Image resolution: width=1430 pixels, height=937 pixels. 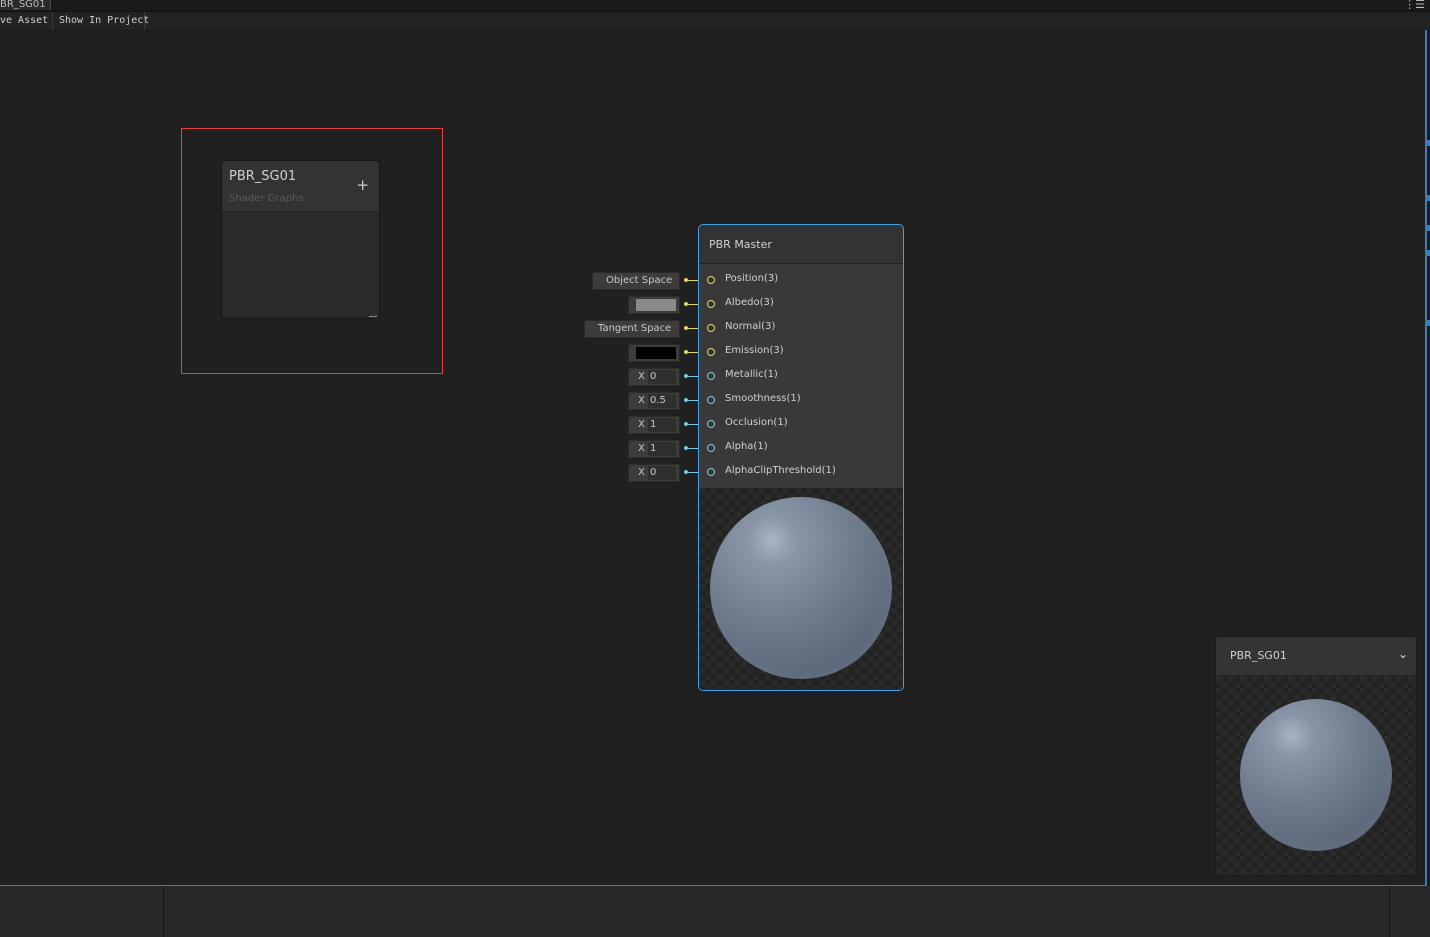 What do you see at coordinates (300, 186) in the screenshot?
I see `blackboard-header: PBR_SG01 Shader Graphs +` at bounding box center [300, 186].